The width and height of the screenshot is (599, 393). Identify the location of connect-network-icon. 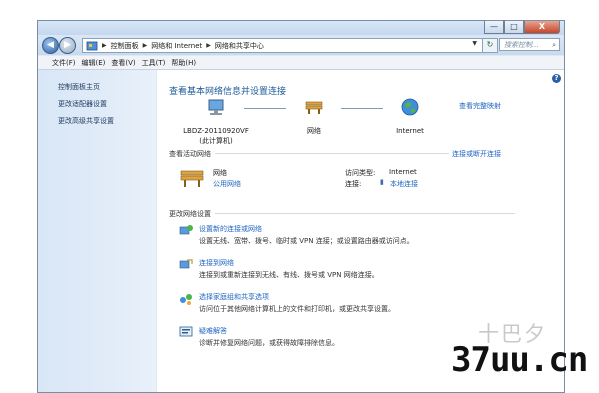
(186, 264).